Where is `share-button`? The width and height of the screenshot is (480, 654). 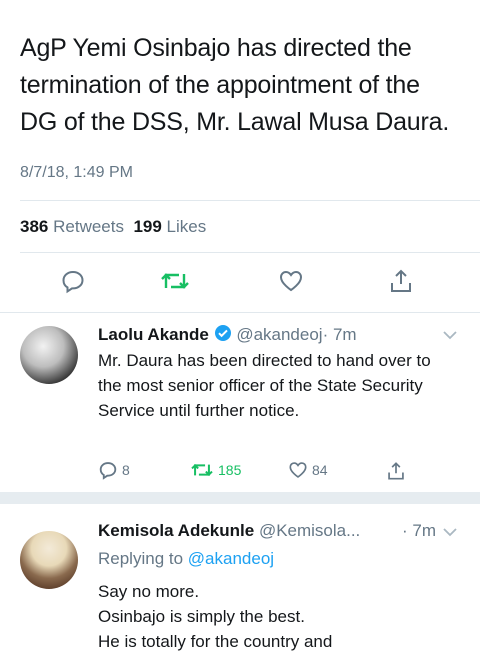 share-button is located at coordinates (396, 471).